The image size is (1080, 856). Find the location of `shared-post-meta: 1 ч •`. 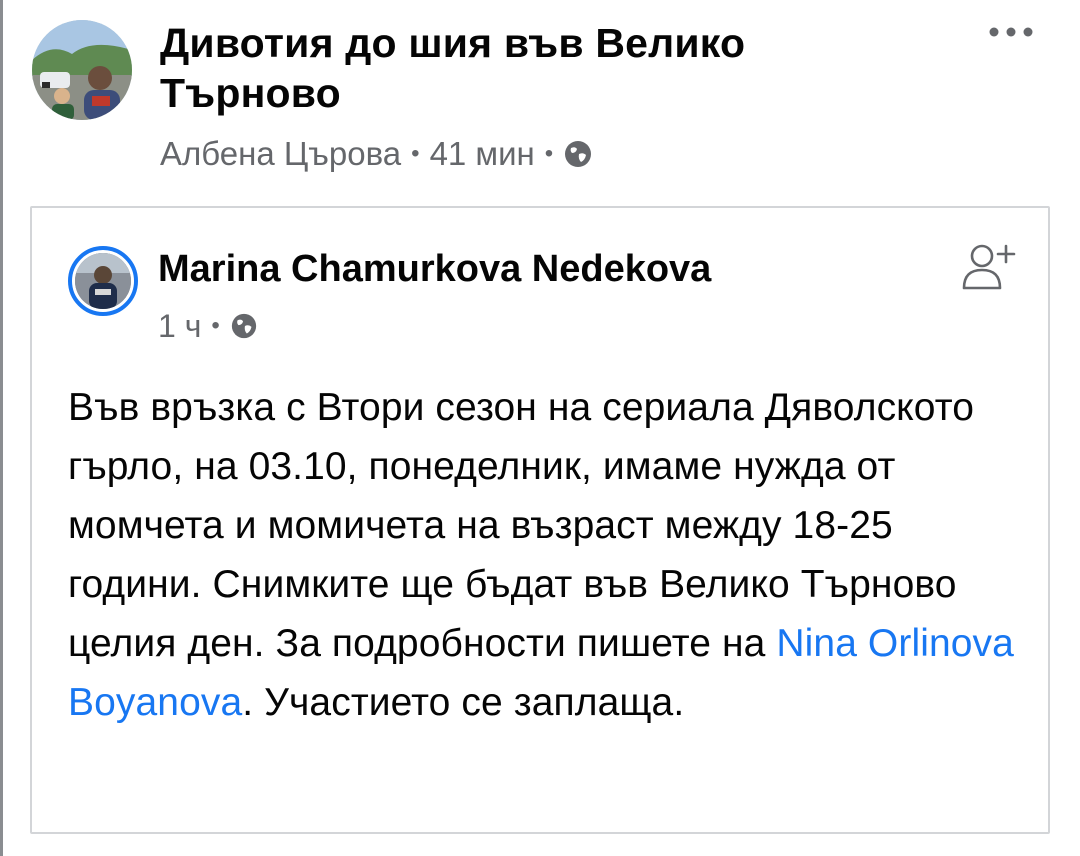

shared-post-meta: 1 ч • is located at coordinates (208, 326).